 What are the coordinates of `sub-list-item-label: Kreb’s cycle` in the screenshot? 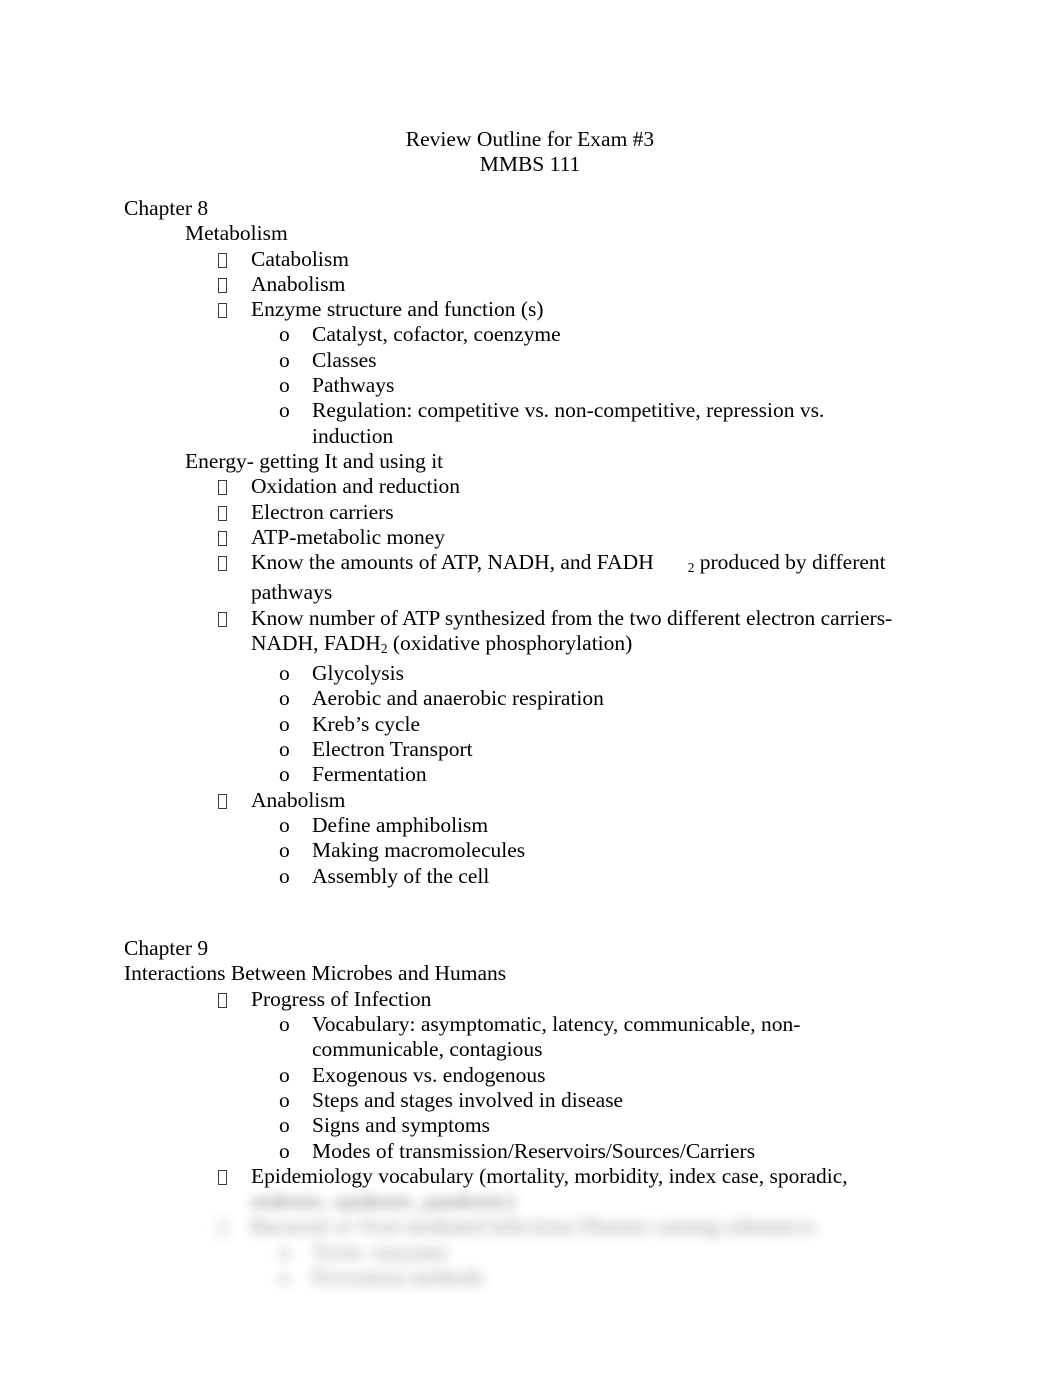 It's located at (366, 723).